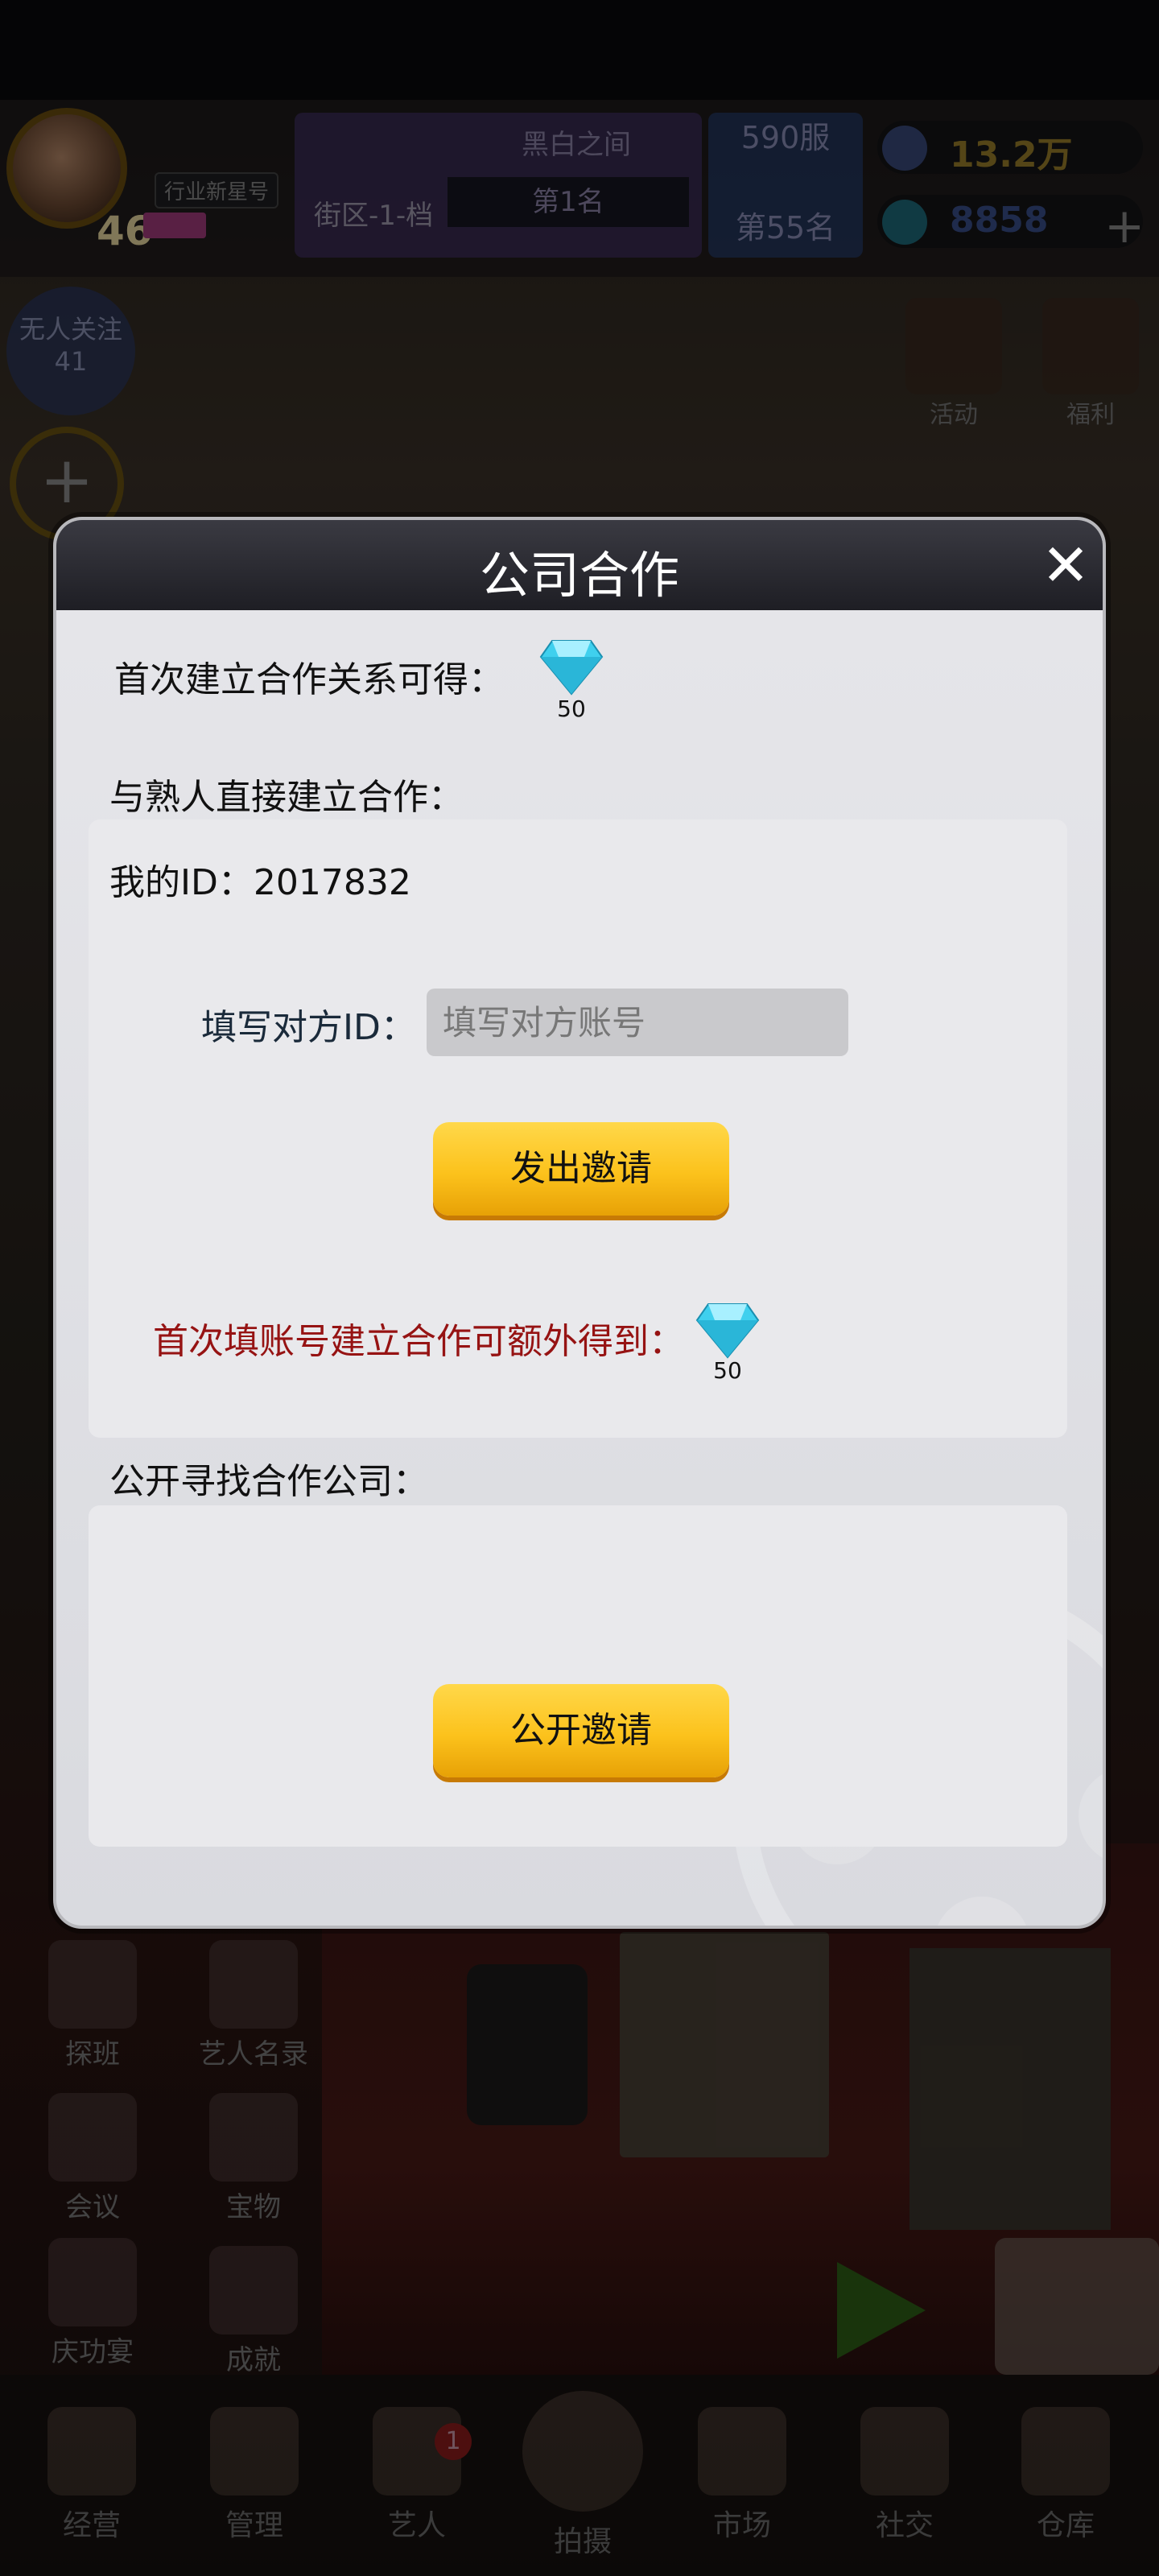 The height and width of the screenshot is (2576, 1159). Describe the element at coordinates (581, 1730) in the screenshot. I see `public-invite-button: 公开邀请` at that location.